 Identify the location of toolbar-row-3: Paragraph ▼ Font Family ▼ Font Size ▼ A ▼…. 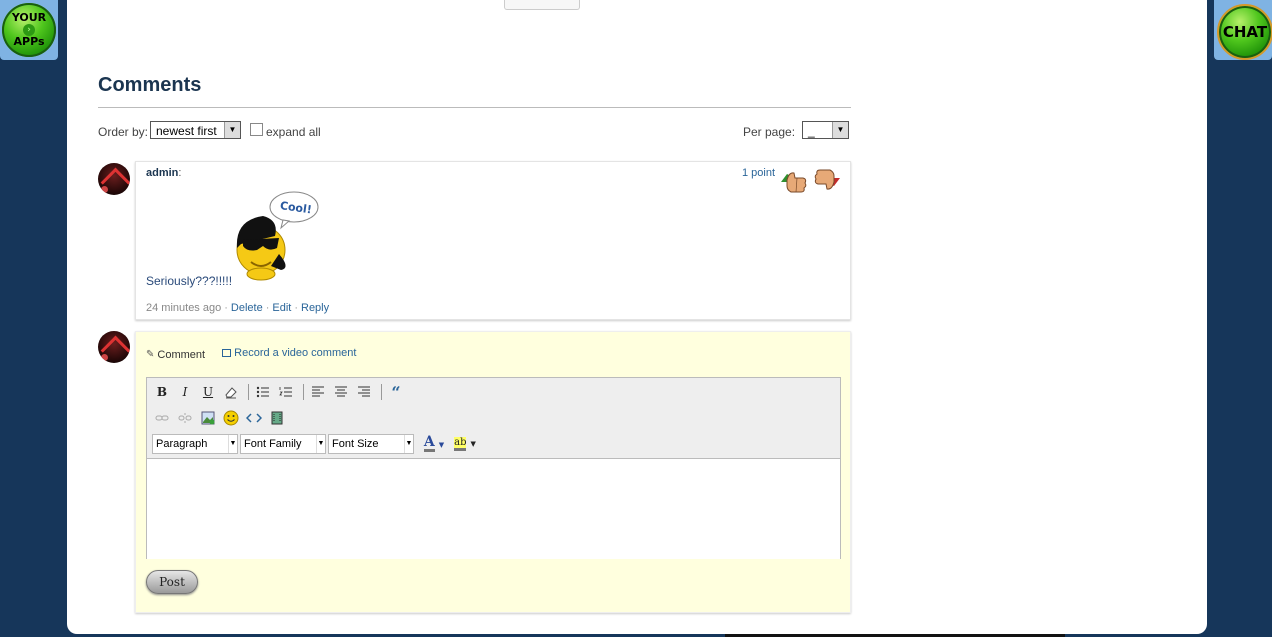
(317, 444).